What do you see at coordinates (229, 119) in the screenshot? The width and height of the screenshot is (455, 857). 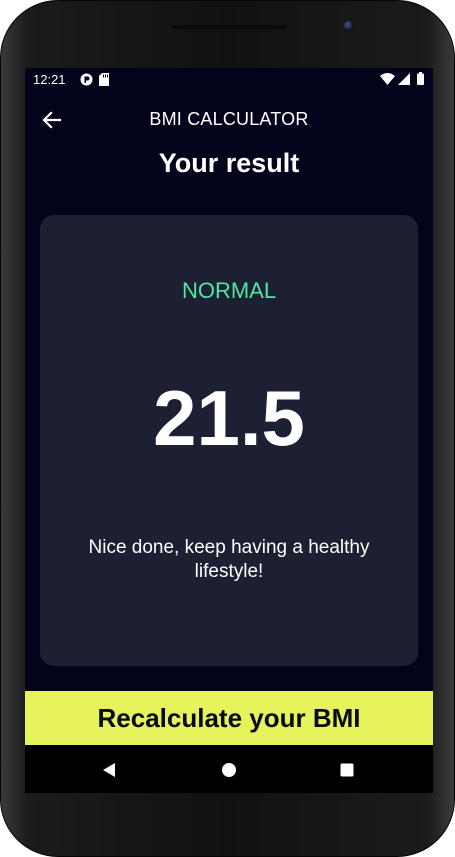 I see `app-bar-title: BMI CALCULATOR` at bounding box center [229, 119].